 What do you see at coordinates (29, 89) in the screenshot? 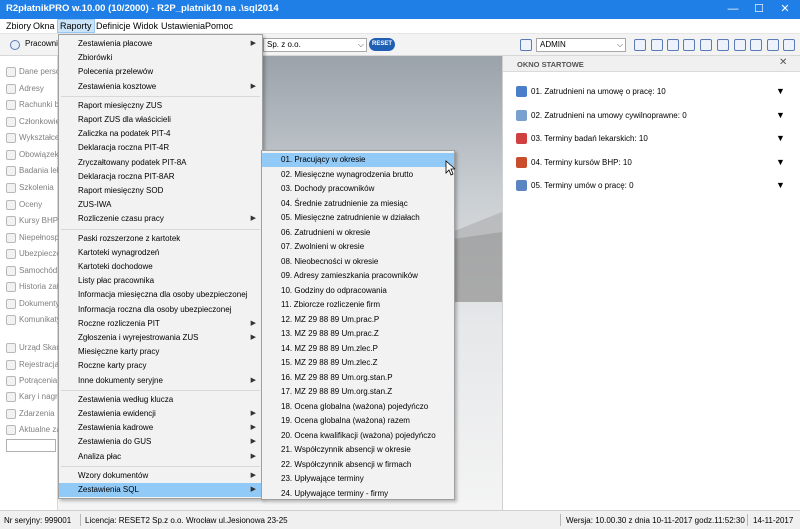
I see `nav-item: Adresy` at bounding box center [29, 89].